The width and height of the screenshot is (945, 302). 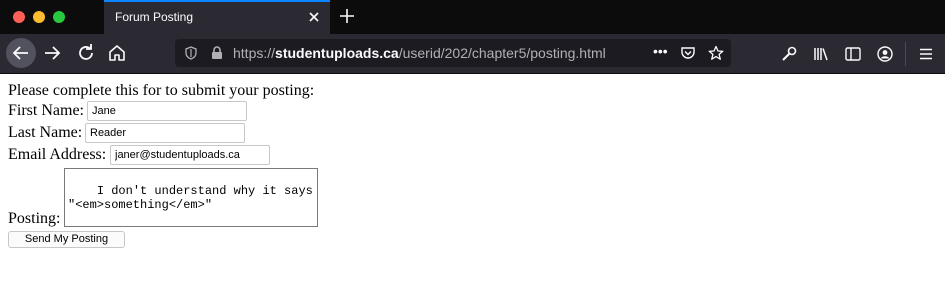 I want to click on first-name-field, so click(x=167, y=111).